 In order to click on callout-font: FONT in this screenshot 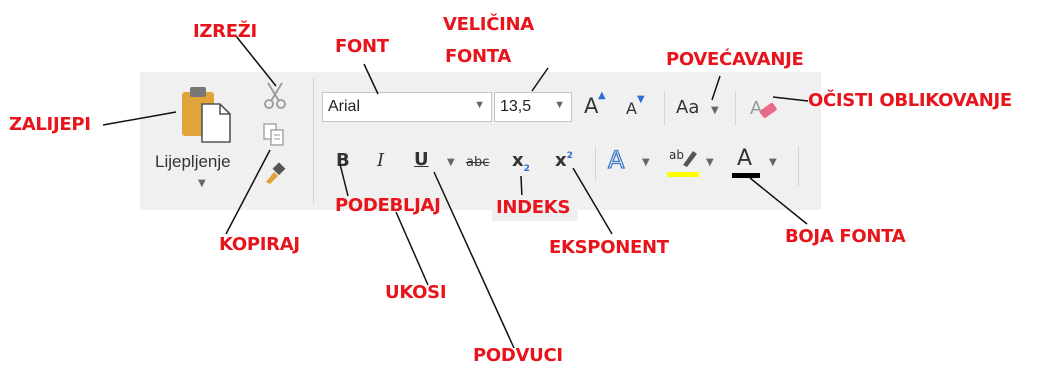, I will do `click(362, 46)`.